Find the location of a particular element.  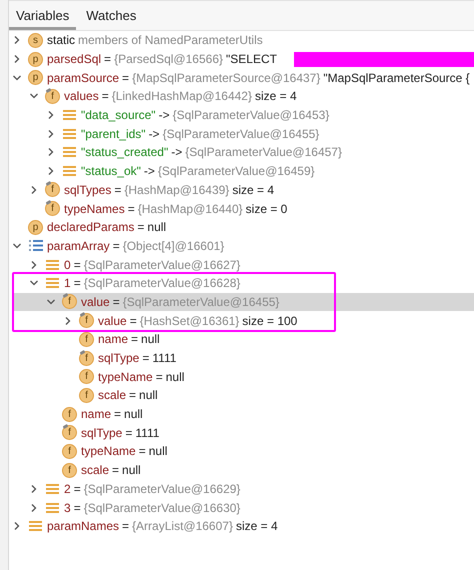

type-label: members of NamedParameterUtils is located at coordinates (170, 41).